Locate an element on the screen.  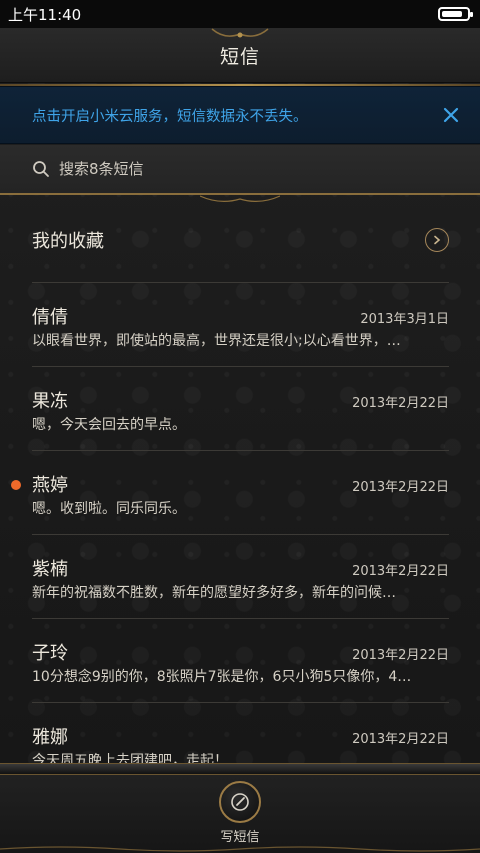
banner-text: 点击开启小米云服务，短信数据永不丢失。 is located at coordinates (170, 115).